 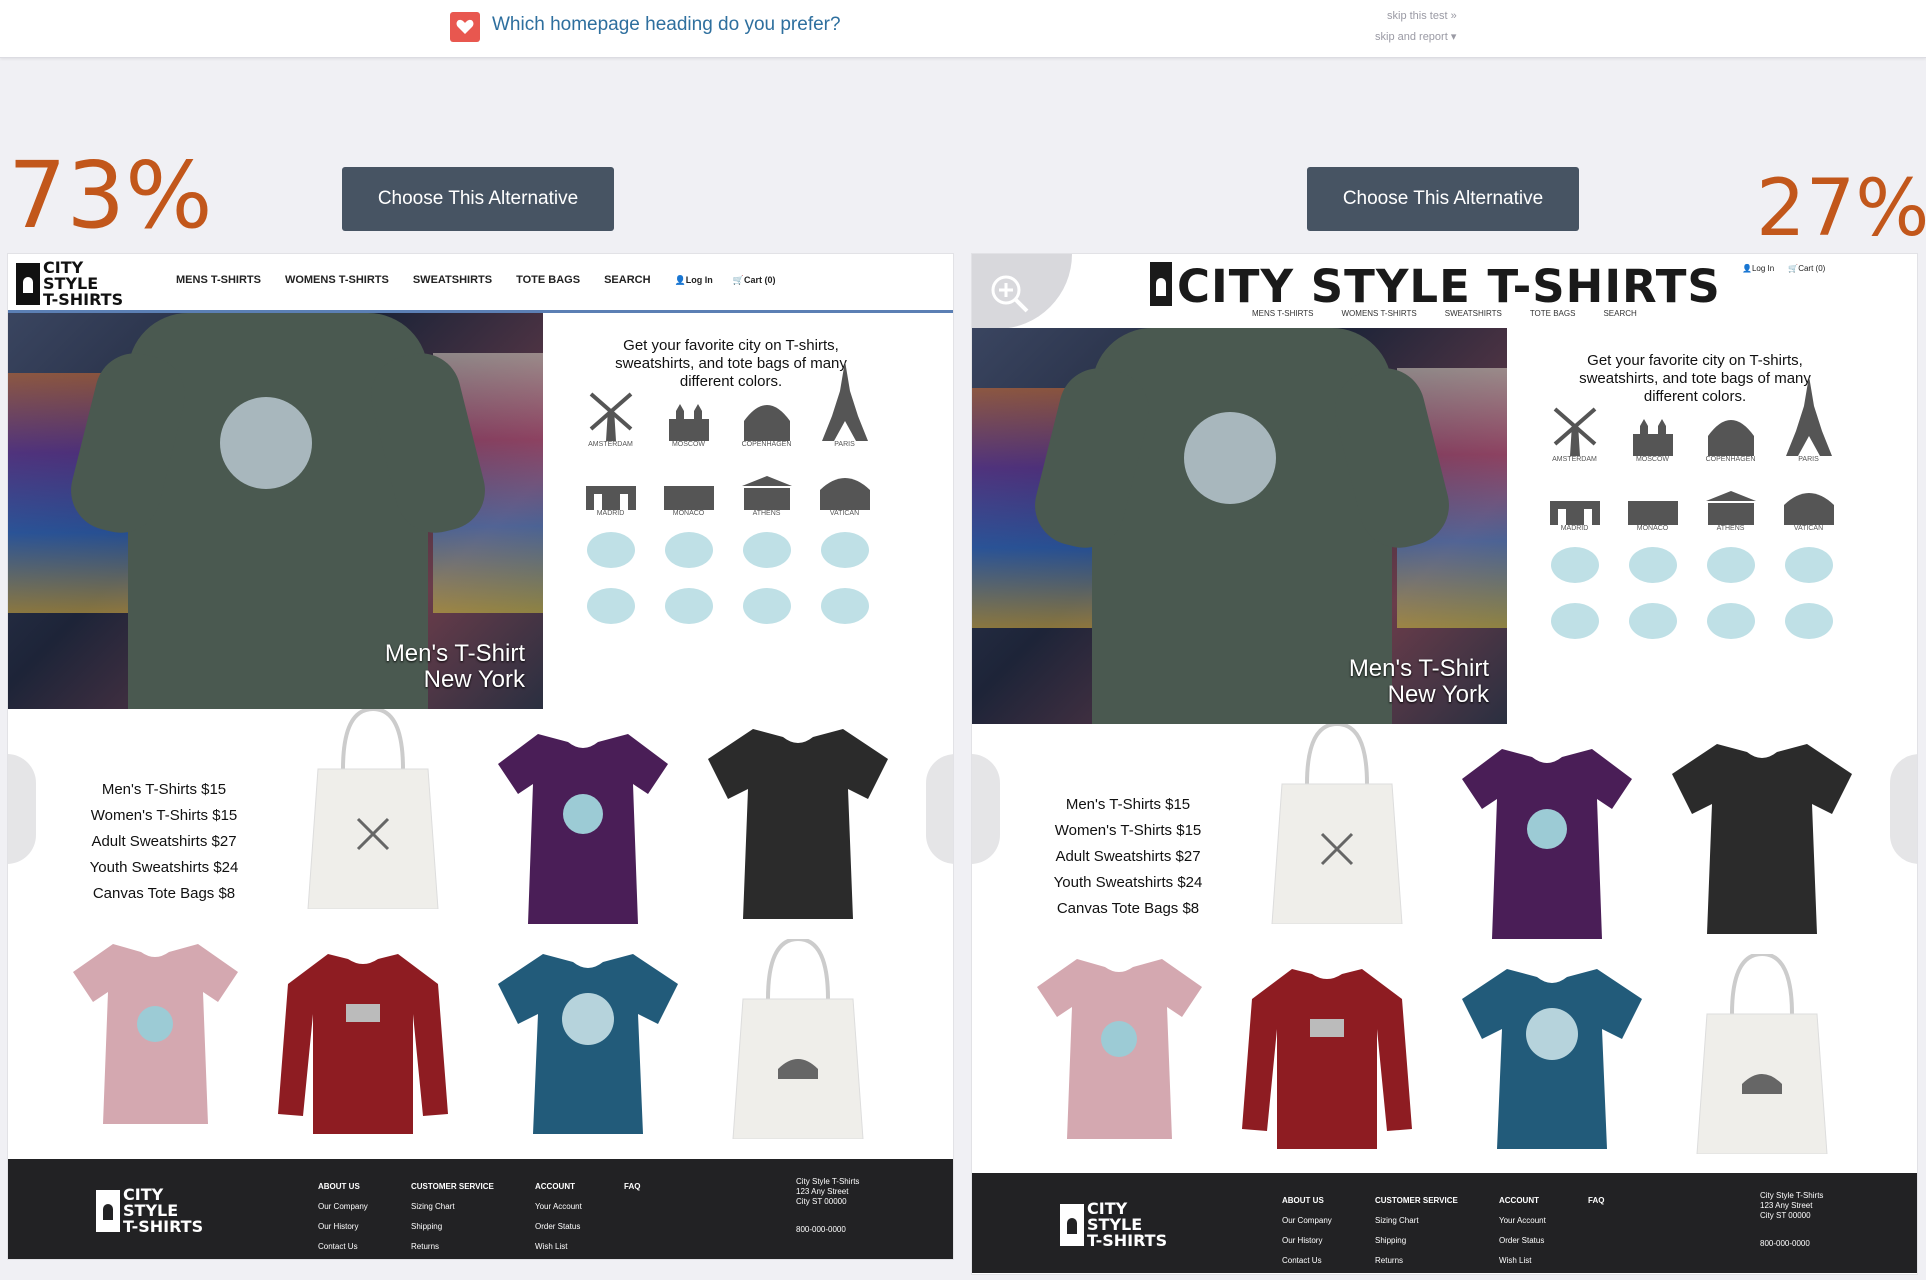 I want to click on choose-right-button: Choose This Alternative, so click(x=1443, y=199).